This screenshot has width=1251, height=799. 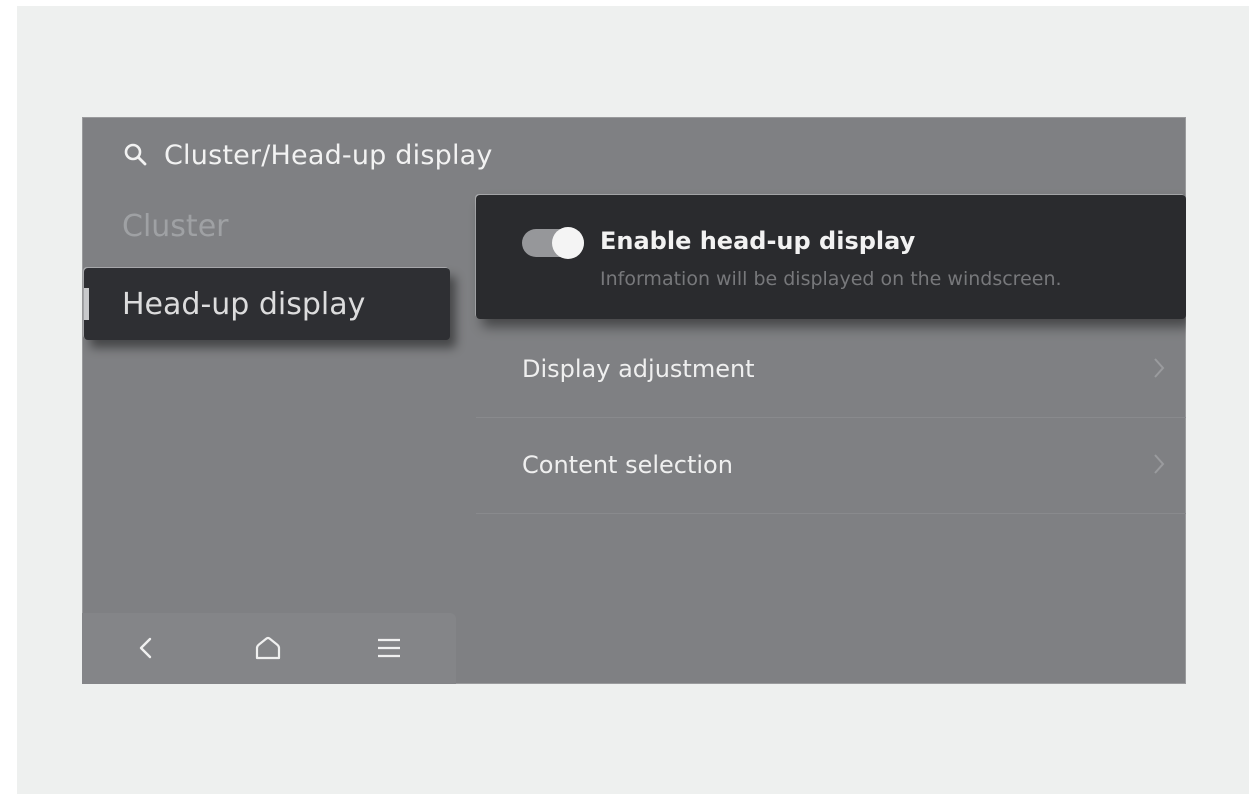 What do you see at coordinates (147, 648) in the screenshot?
I see `back-icon` at bounding box center [147, 648].